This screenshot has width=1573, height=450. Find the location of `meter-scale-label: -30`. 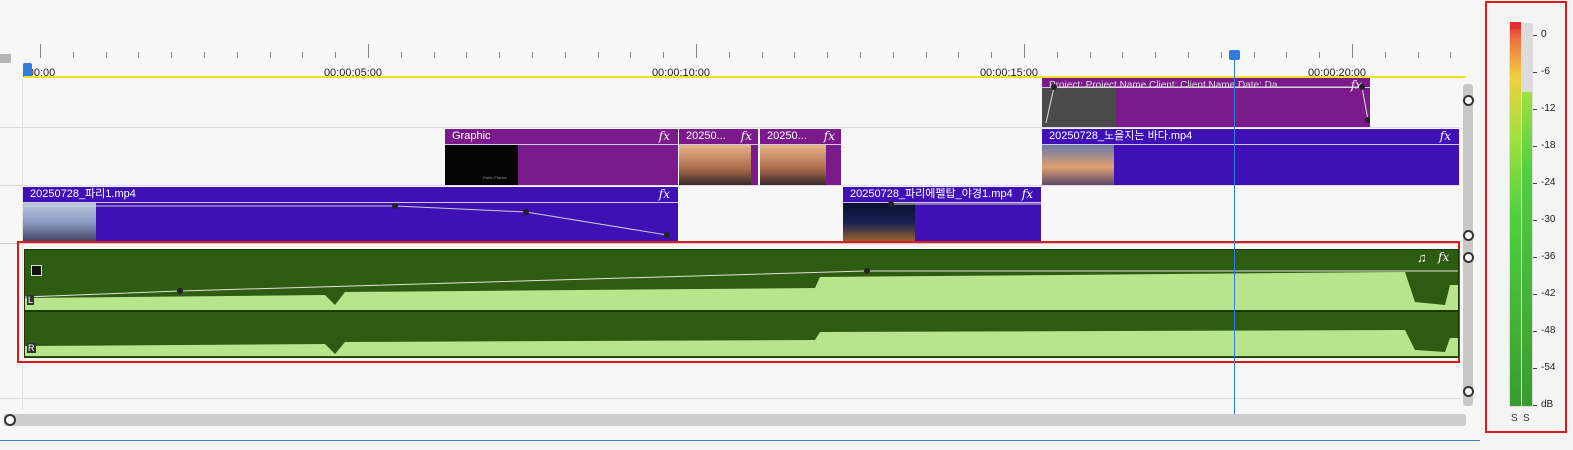

meter-scale-label: -30 is located at coordinates (1548, 219).